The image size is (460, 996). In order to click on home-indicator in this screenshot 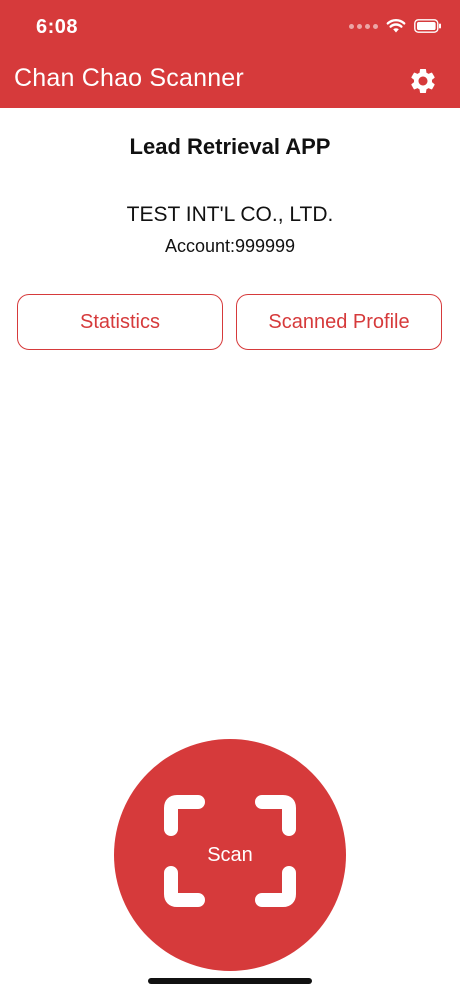, I will do `click(230, 981)`.